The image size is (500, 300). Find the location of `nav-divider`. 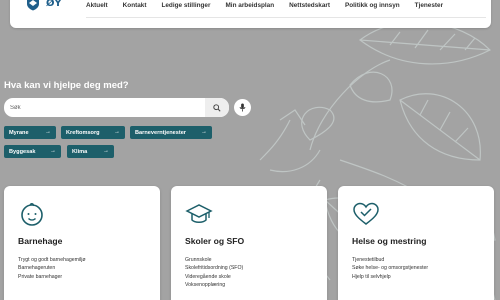

nav-divider is located at coordinates (286, 17).